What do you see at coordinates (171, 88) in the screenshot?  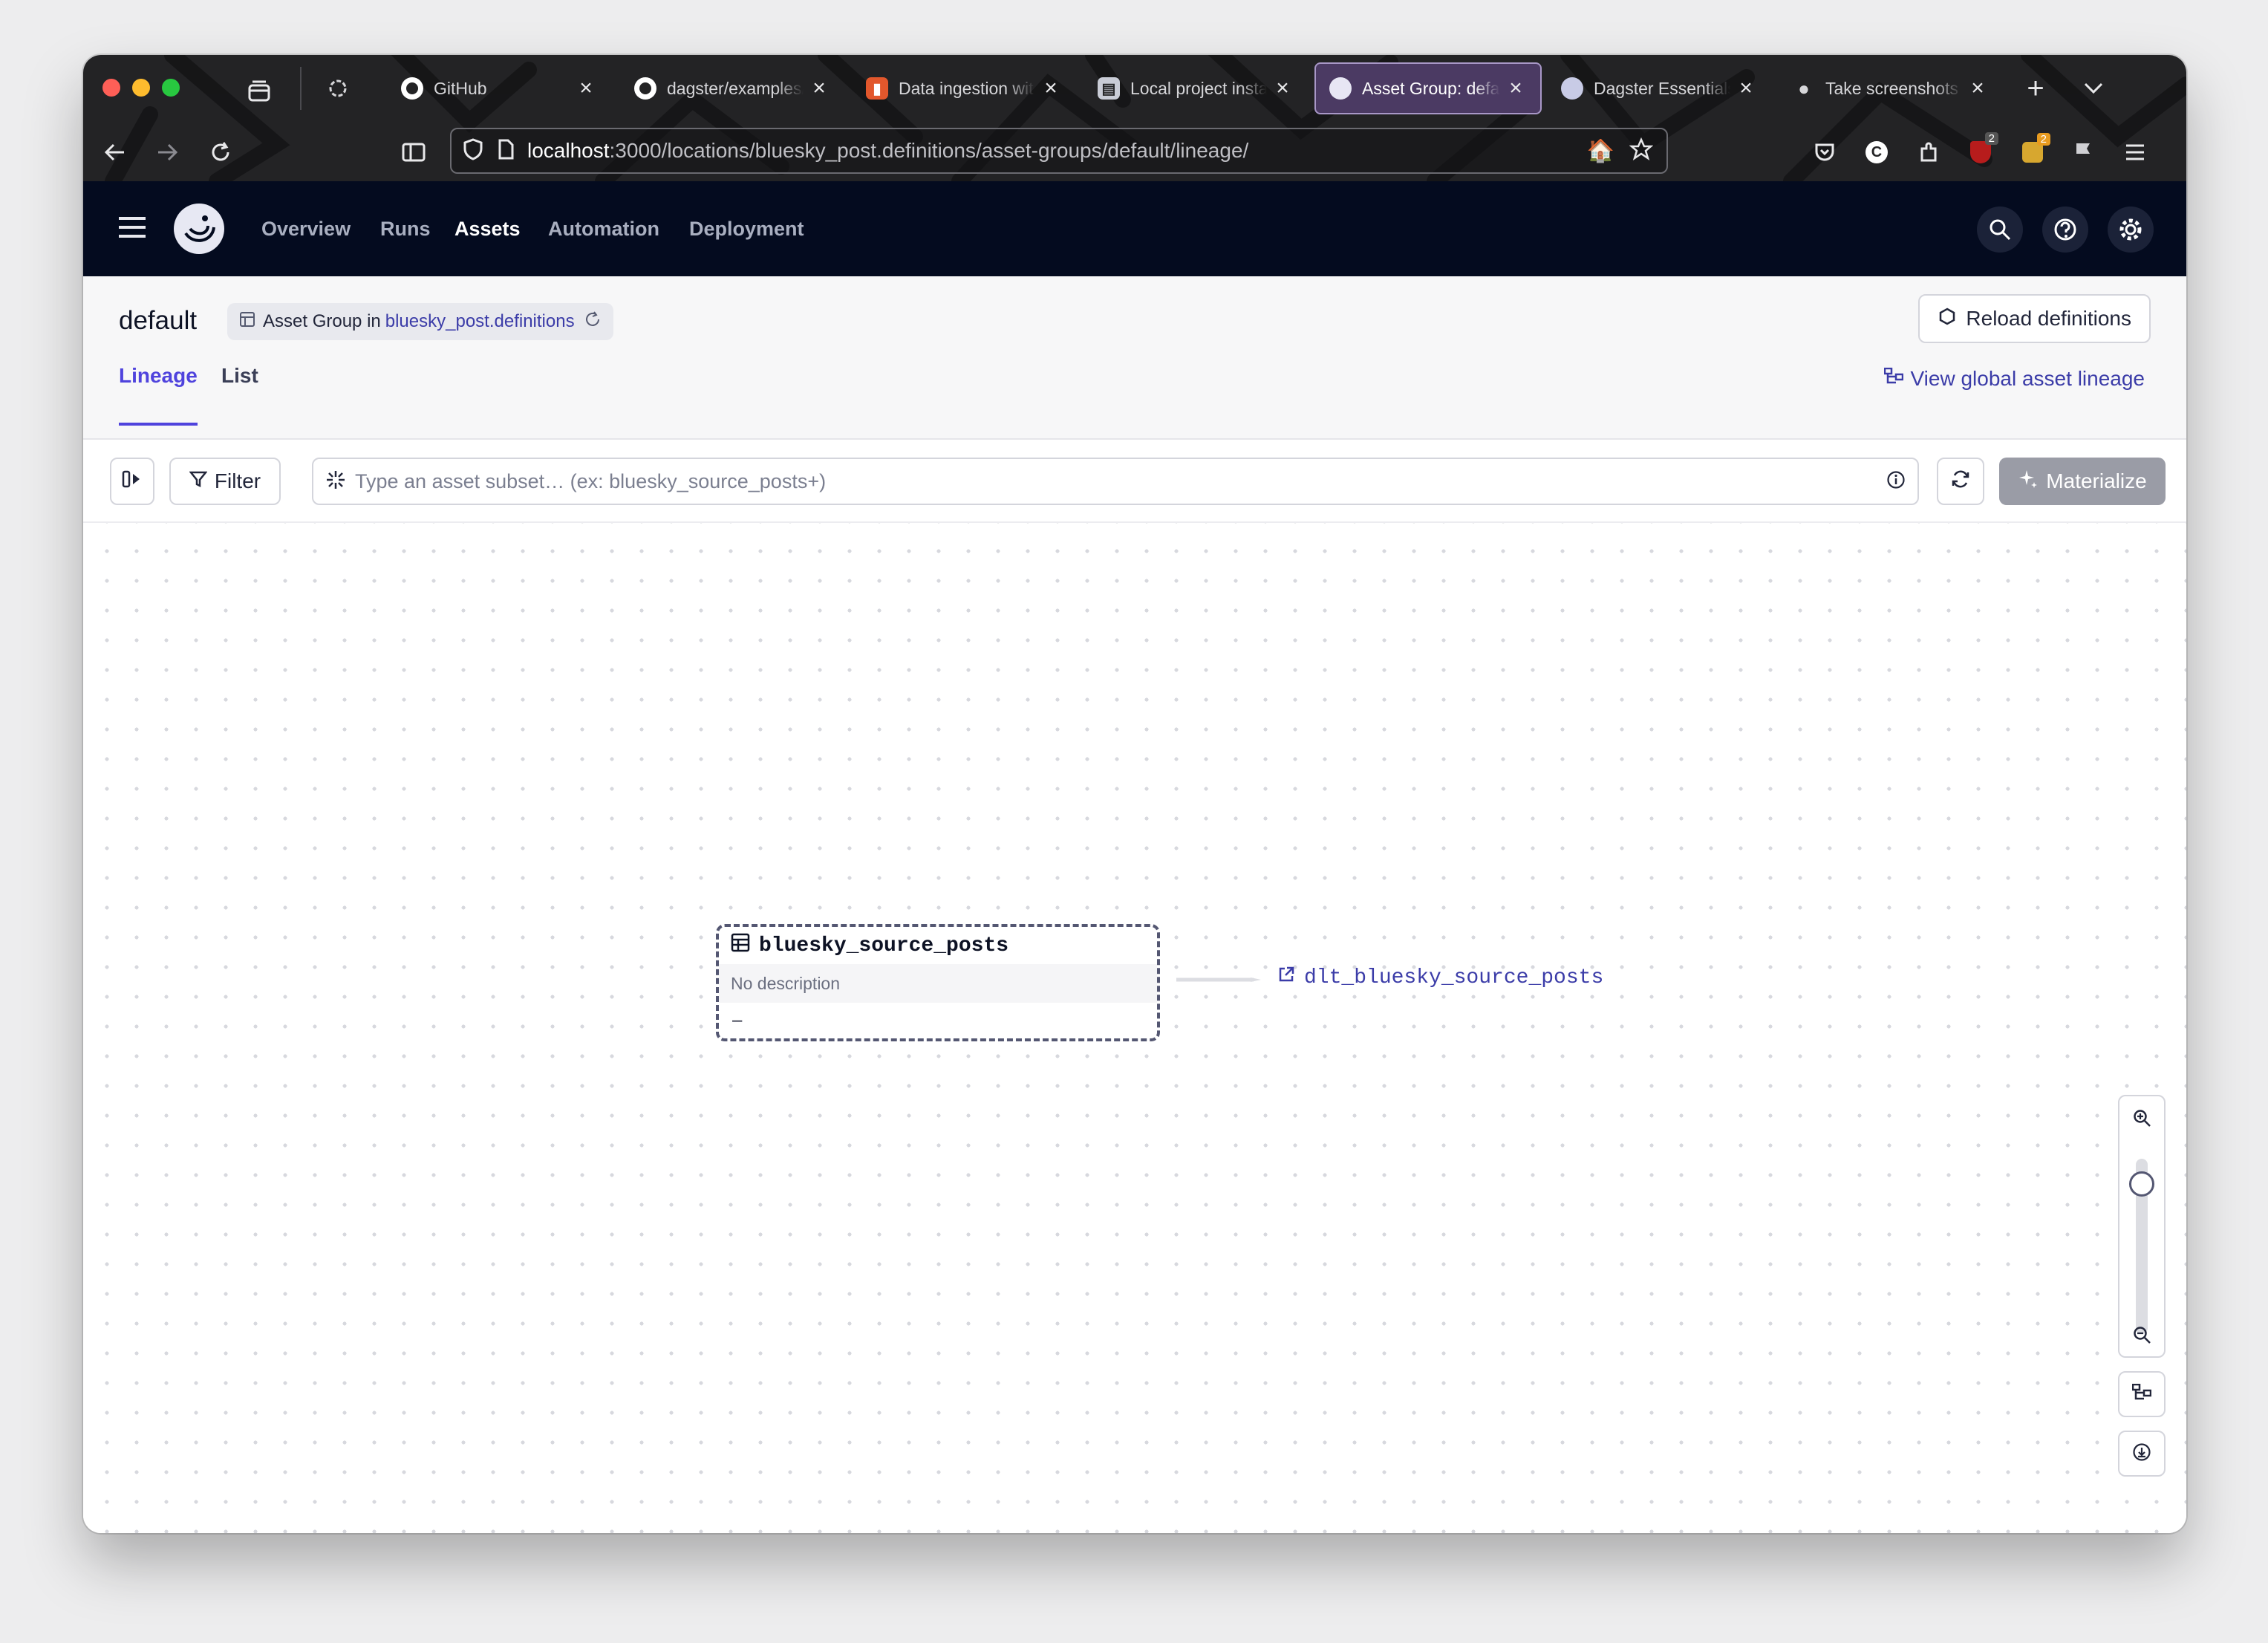 I see `maximize-window-button` at bounding box center [171, 88].